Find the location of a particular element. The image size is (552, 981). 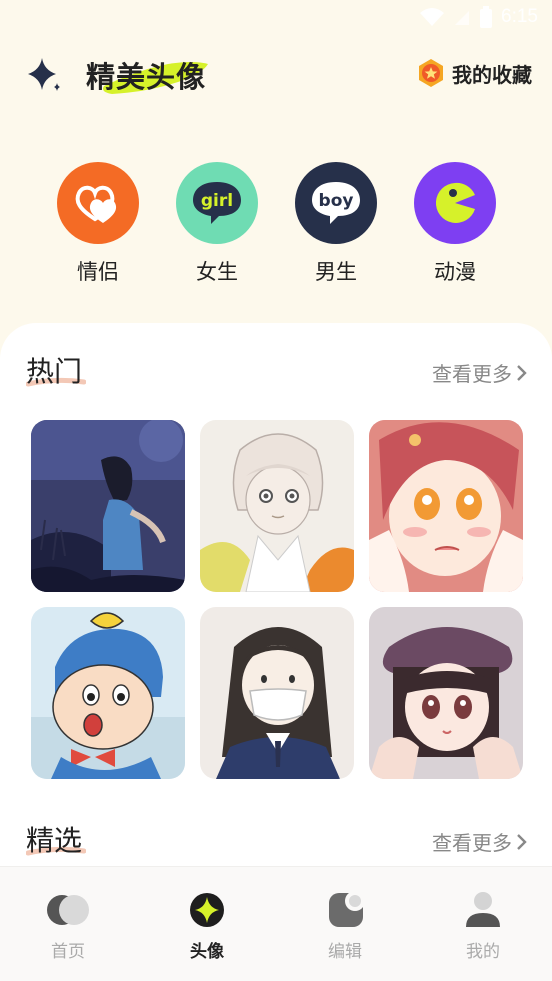

category-boy-circle: boy is located at coordinates (336, 203).